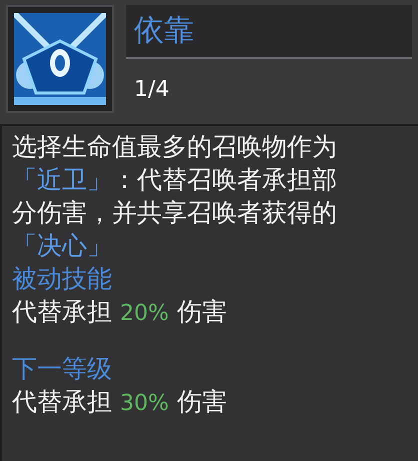 This screenshot has width=418, height=461. What do you see at coordinates (62, 369) in the screenshot?
I see `section-heading: 下一等级` at bounding box center [62, 369].